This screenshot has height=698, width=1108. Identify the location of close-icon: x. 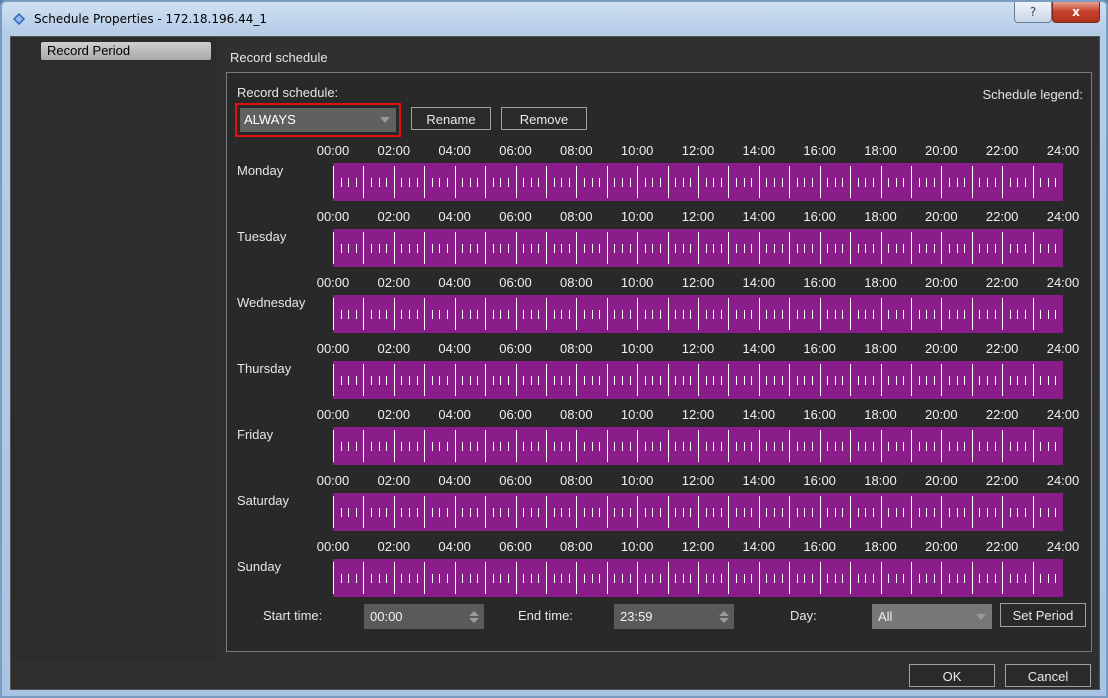
(1076, 12).